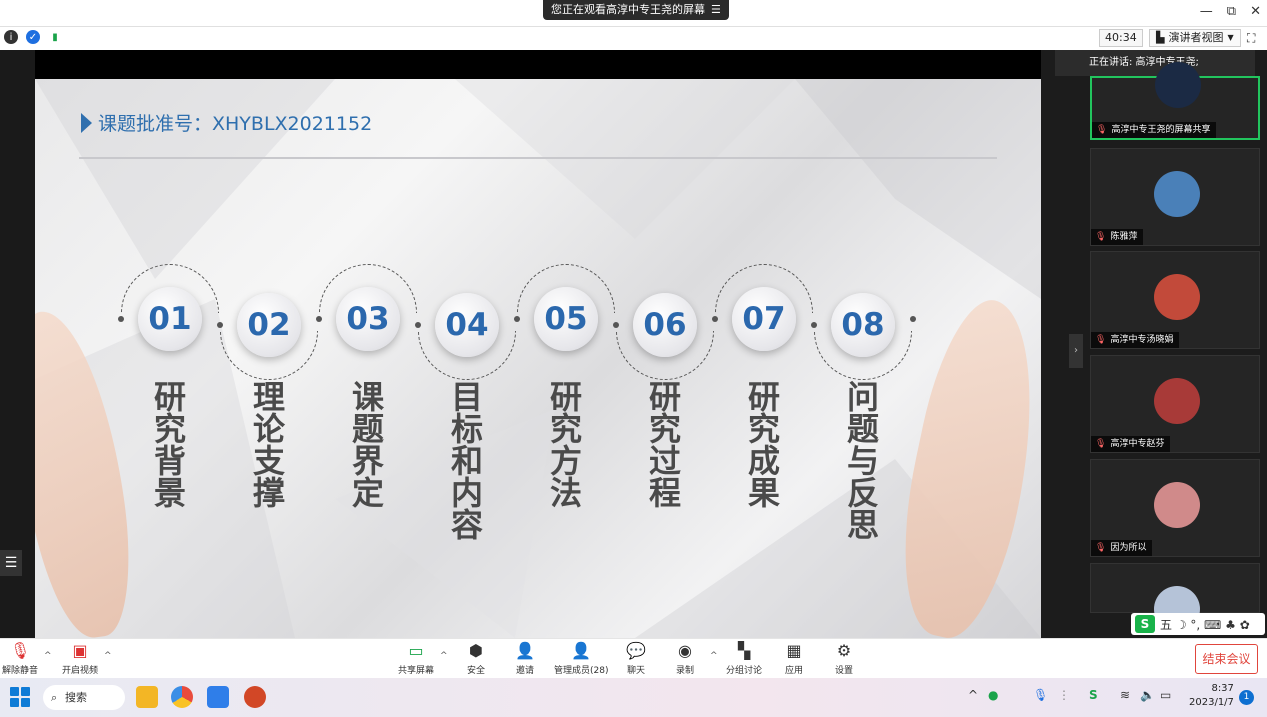 The height and width of the screenshot is (717, 1267). What do you see at coordinates (1175, 508) in the screenshot?
I see `participant-tile: 🎙 因为所以` at bounding box center [1175, 508].